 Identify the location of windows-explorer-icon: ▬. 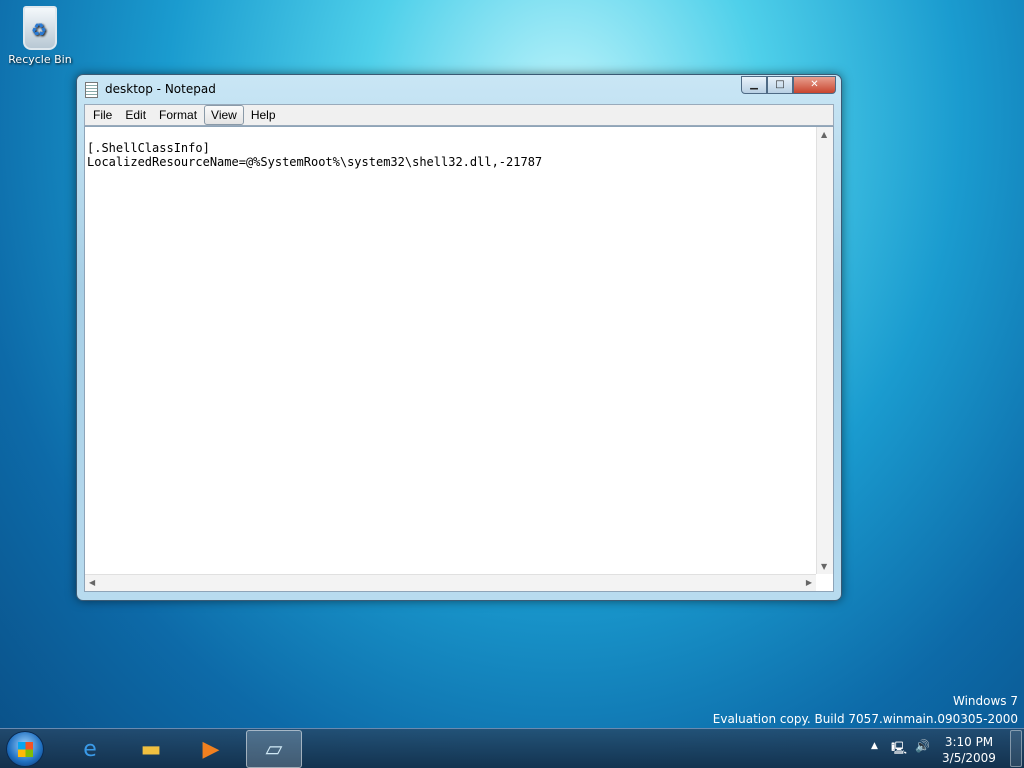
(151, 749).